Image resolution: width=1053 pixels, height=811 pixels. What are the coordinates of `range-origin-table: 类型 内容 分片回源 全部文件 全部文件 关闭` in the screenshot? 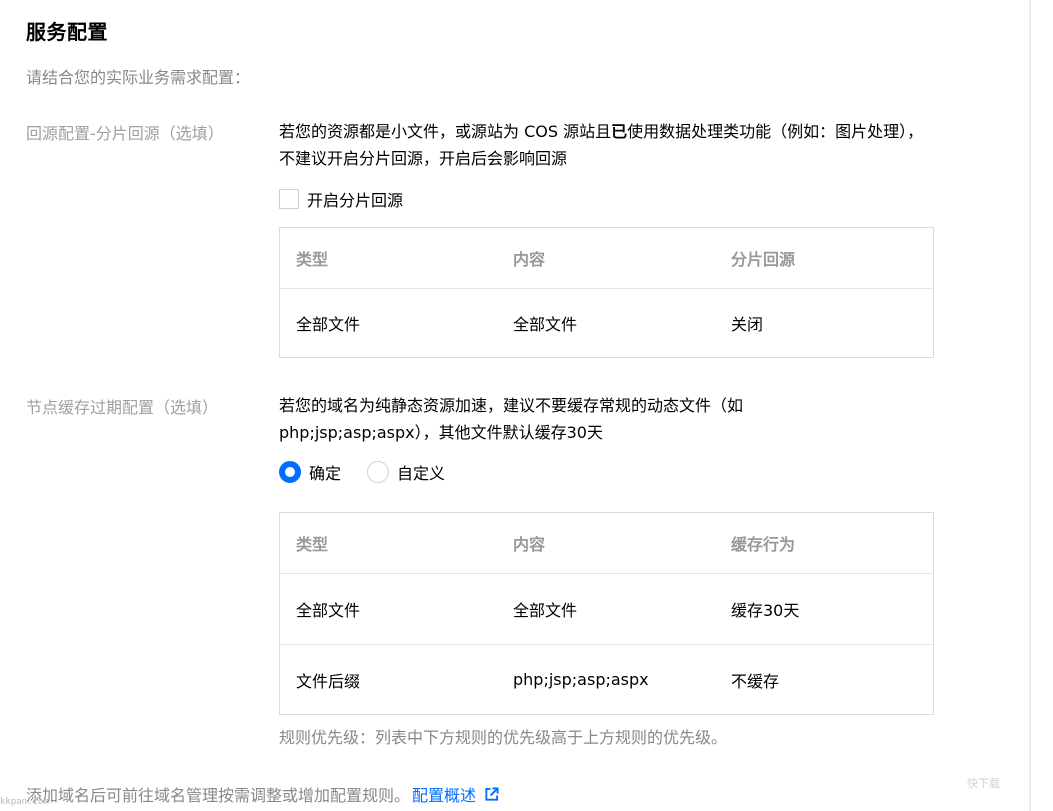 It's located at (606, 292).